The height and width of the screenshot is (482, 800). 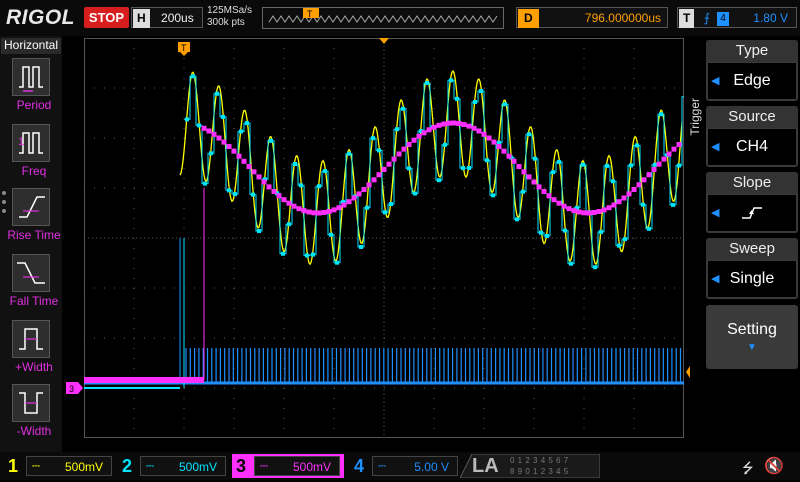 I want to click on select-arrow-icon: ◀, so click(x=715, y=213).